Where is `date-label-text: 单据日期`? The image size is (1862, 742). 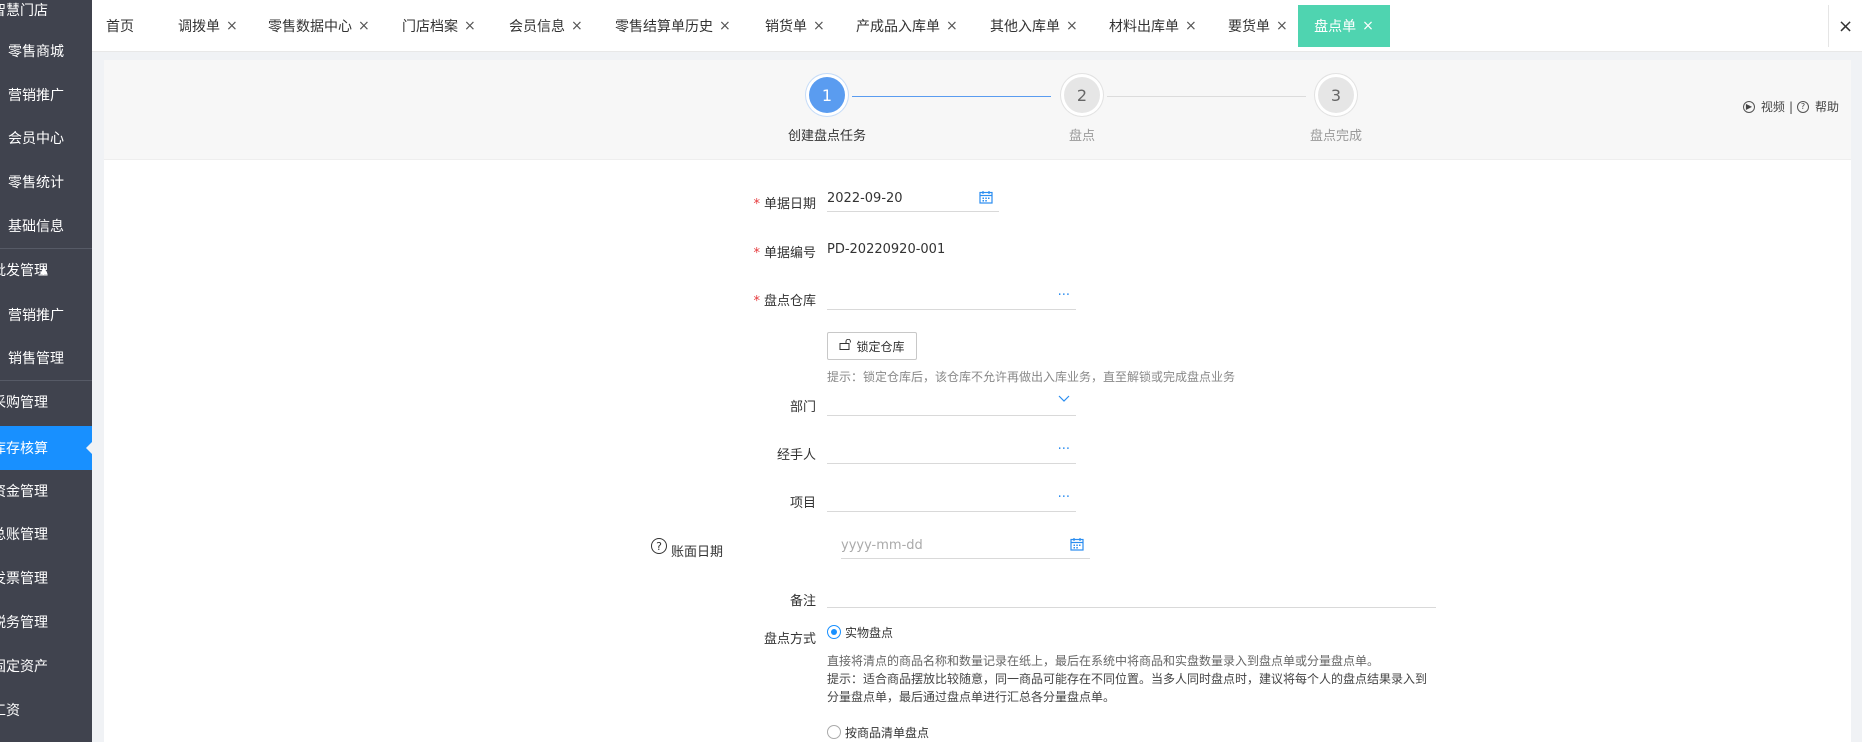
date-label-text: 单据日期 is located at coordinates (789, 204).